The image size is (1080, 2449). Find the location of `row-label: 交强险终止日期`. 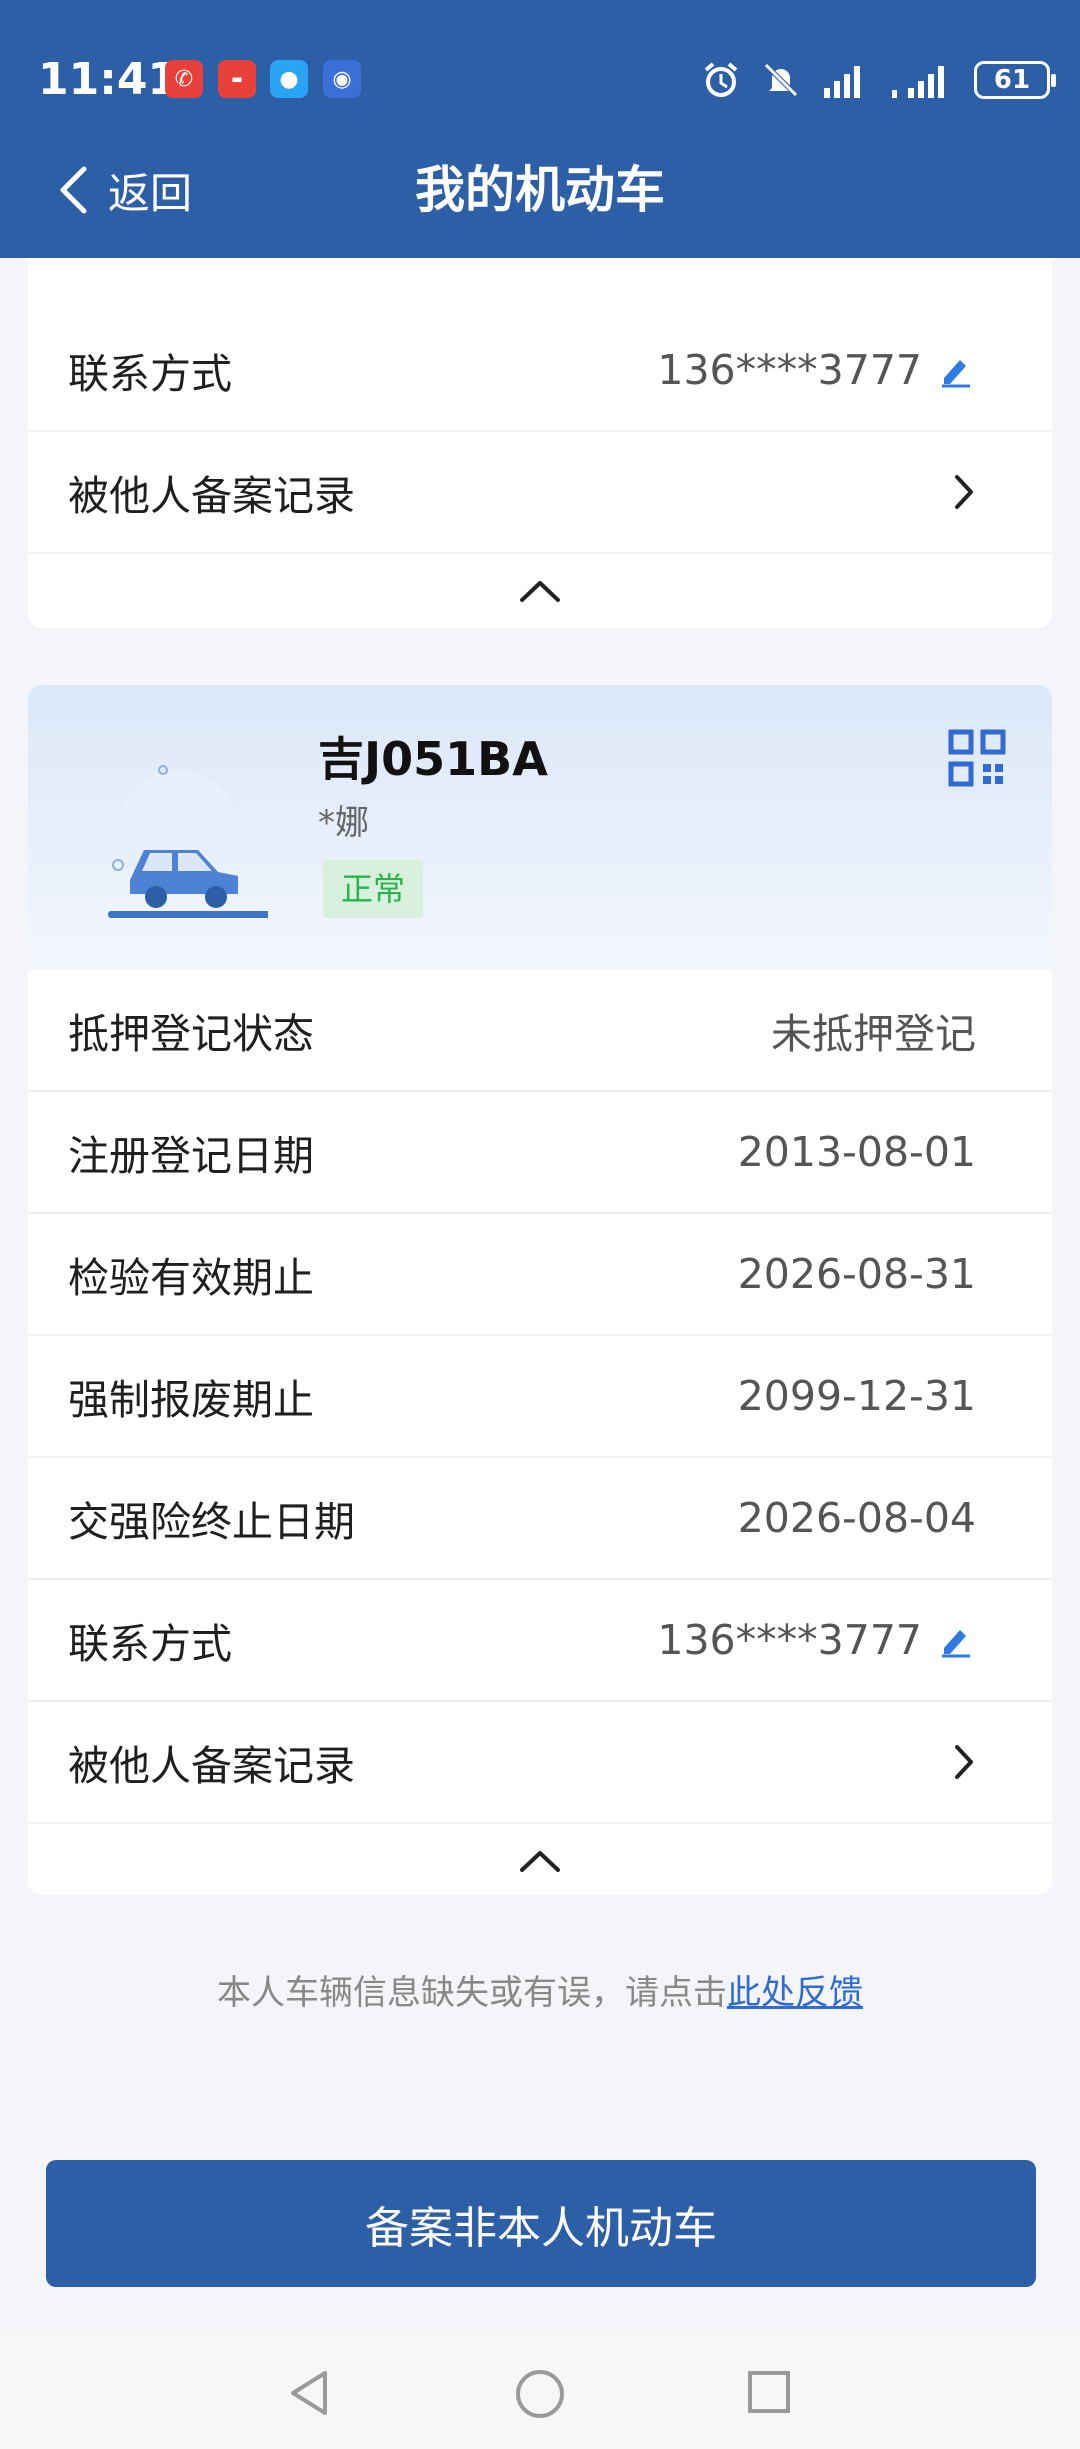

row-label: 交强险终止日期 is located at coordinates (211, 1522).